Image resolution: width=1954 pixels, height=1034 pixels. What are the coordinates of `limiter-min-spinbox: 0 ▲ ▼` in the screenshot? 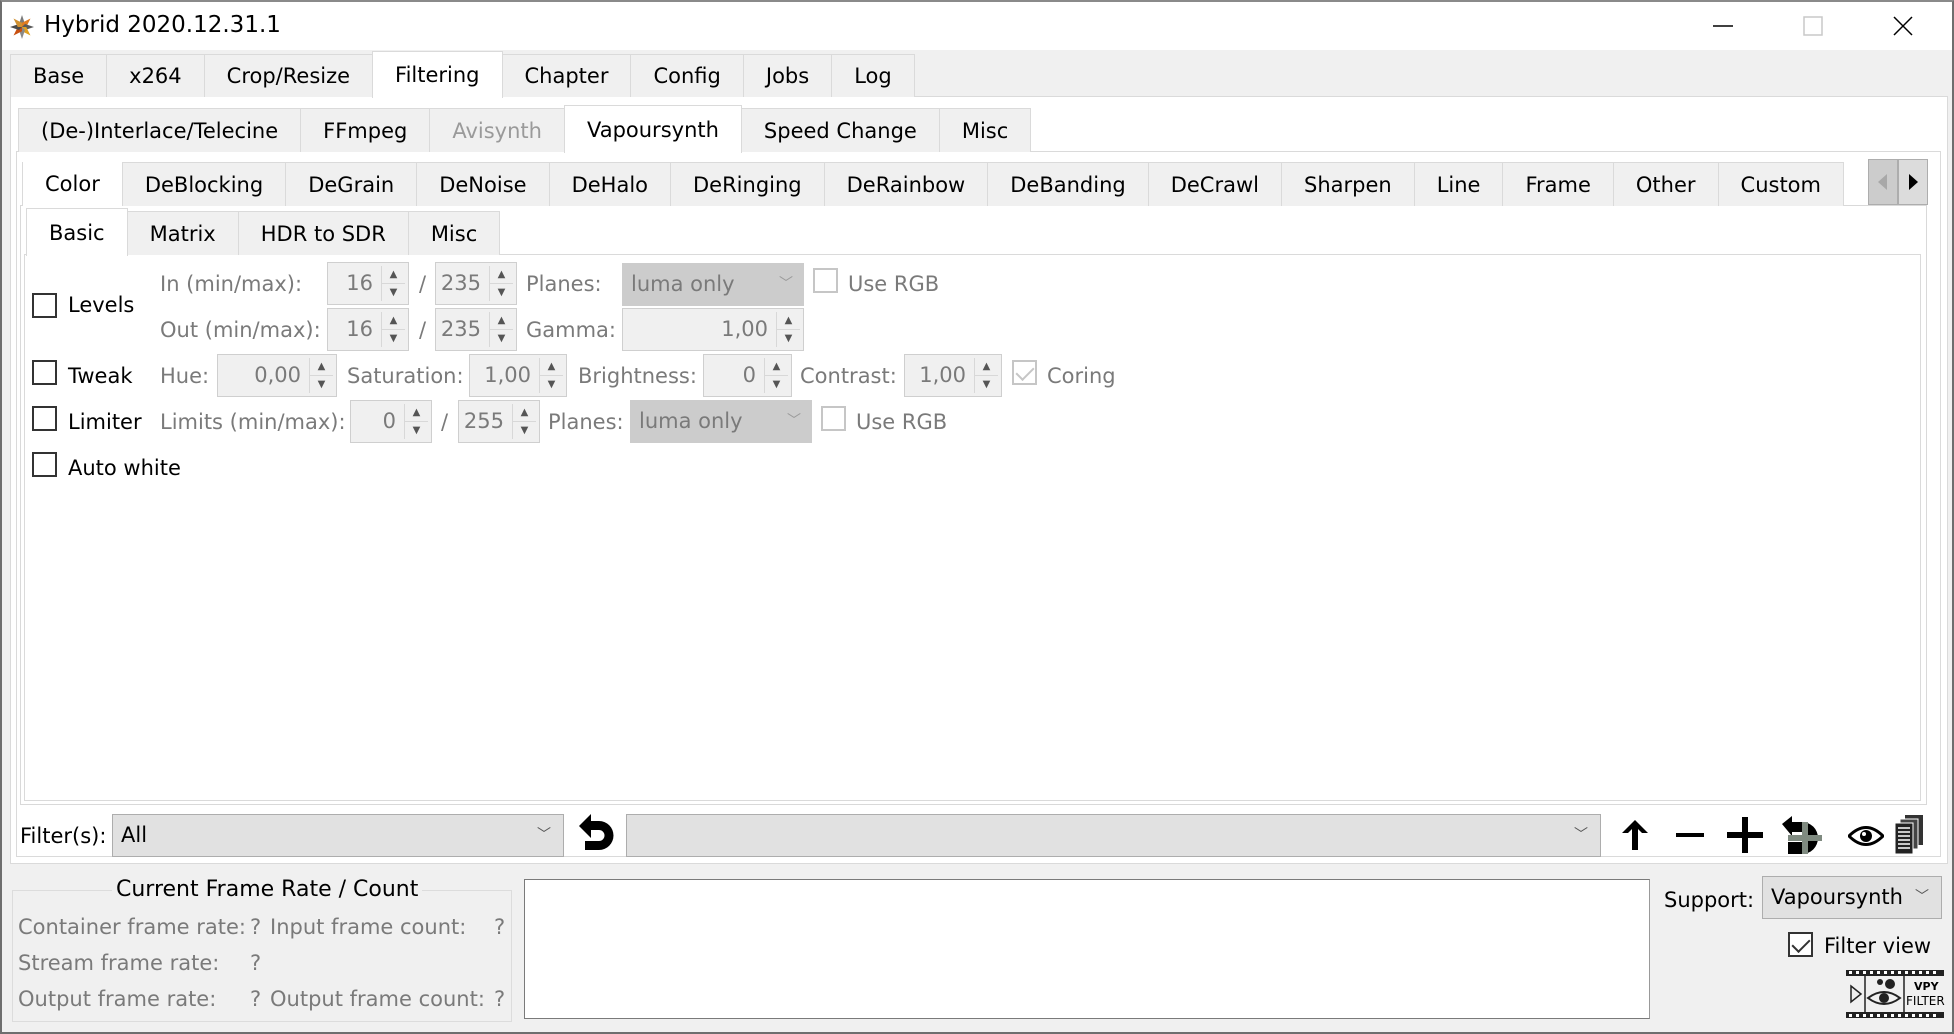 It's located at (391, 421).